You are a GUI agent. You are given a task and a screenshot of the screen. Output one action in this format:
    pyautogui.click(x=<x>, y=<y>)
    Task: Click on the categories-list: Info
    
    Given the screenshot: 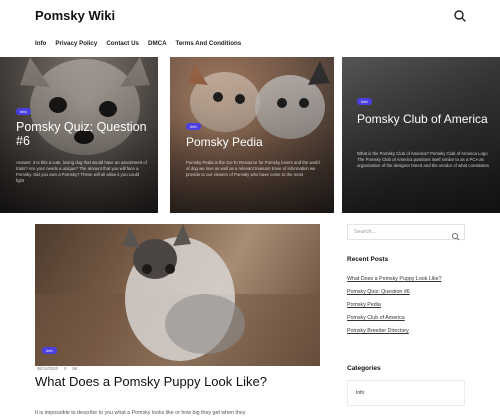 What is the action you would take?
    pyautogui.click(x=406, y=393)
    